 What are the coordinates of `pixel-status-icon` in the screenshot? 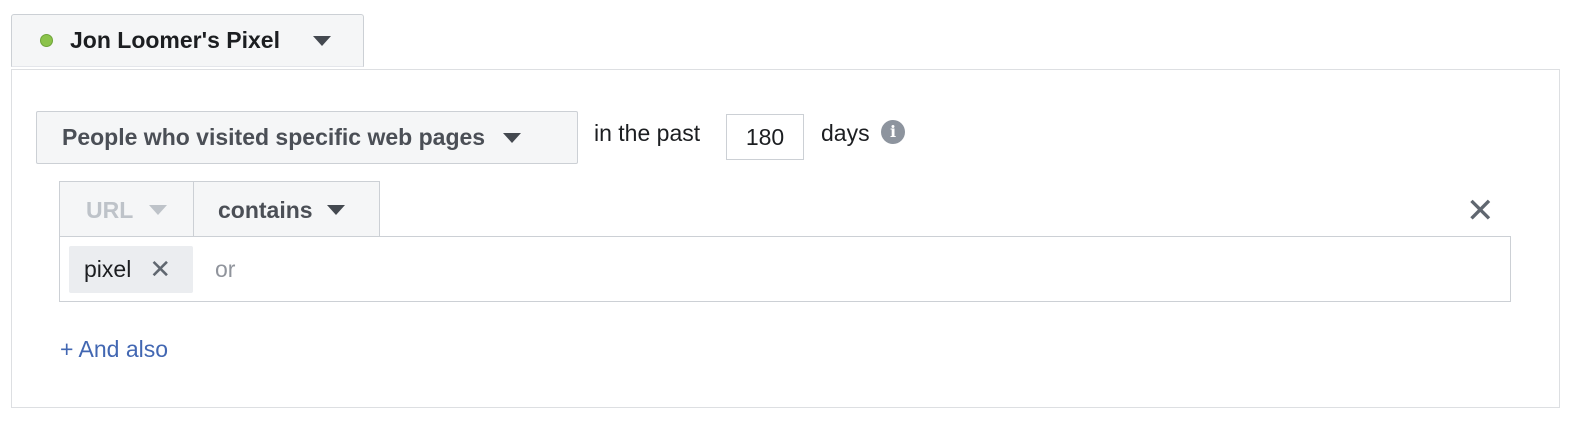 It's located at (46, 40).